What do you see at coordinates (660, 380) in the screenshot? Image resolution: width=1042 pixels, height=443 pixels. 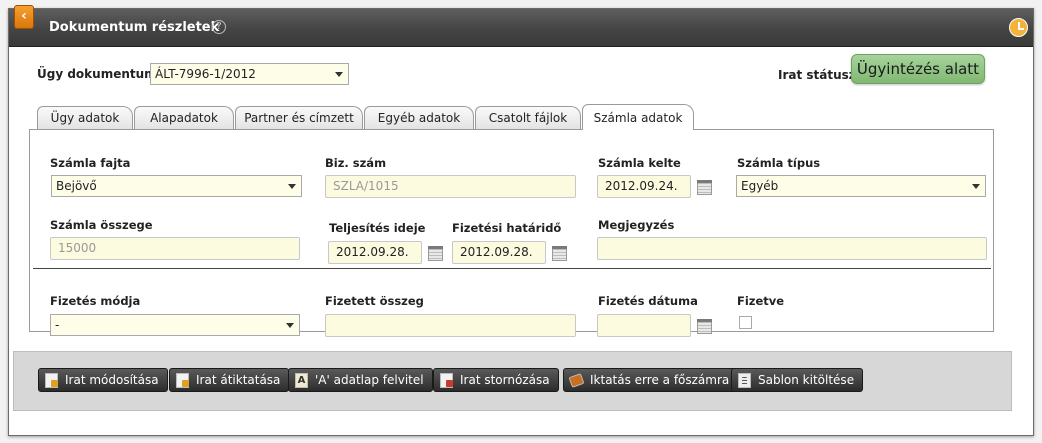 I see `button-label: Iktatás erre a főszámra` at bounding box center [660, 380].